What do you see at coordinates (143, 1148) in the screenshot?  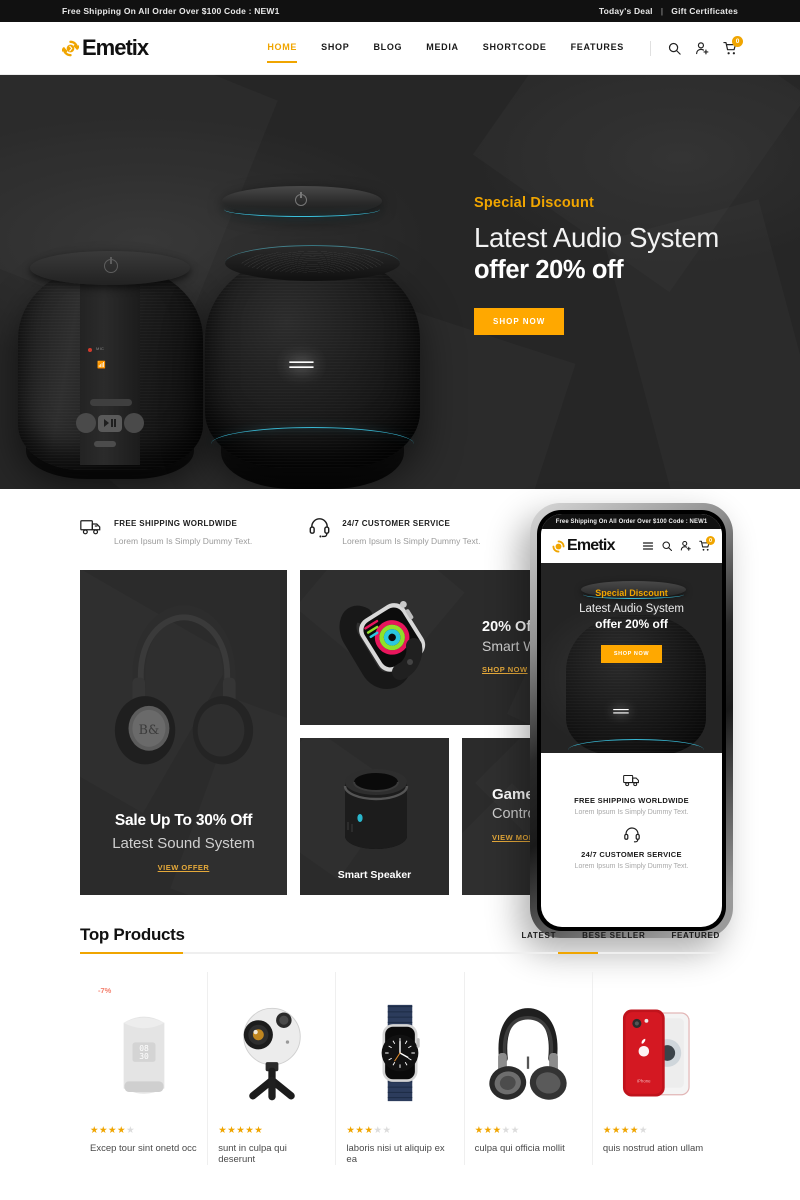 I see `product-name: Excep tour sint onetd occ` at bounding box center [143, 1148].